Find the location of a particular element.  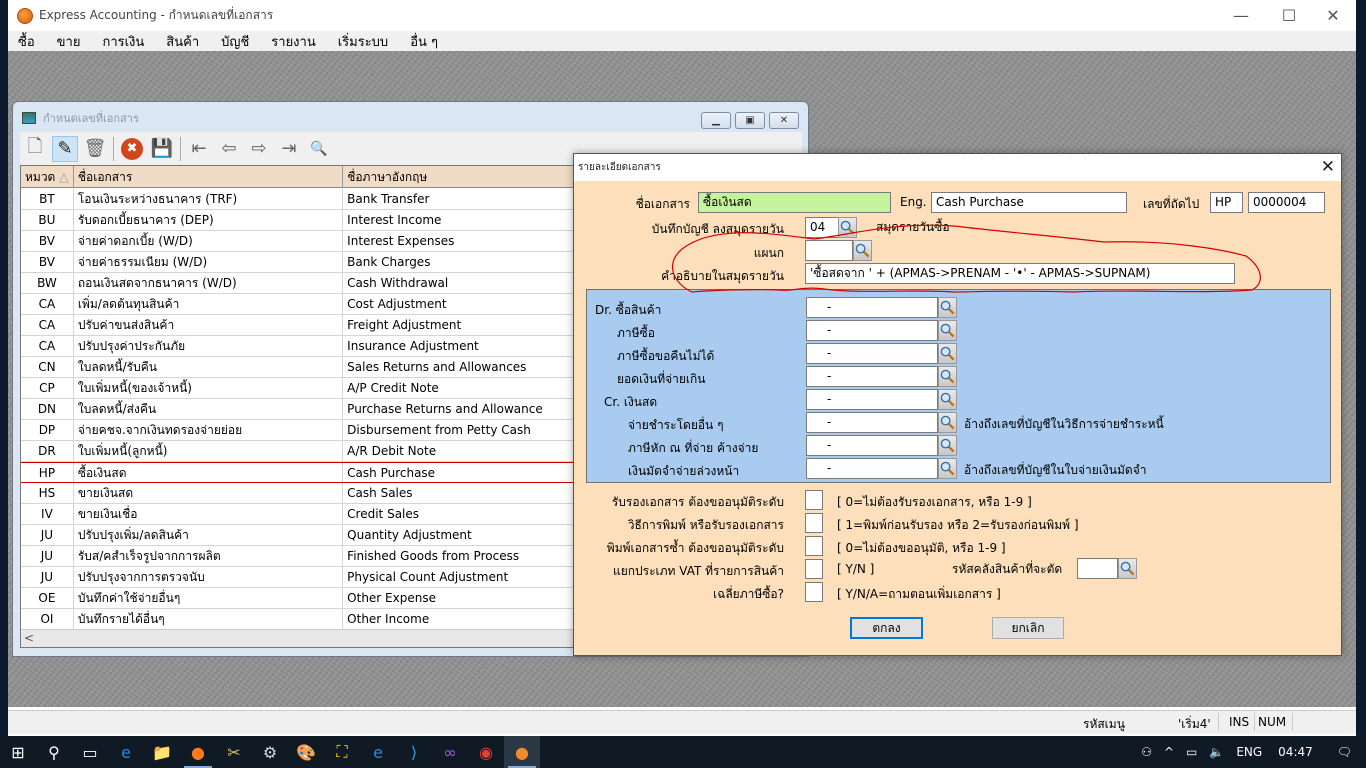

notifications-icon: 🗨 is located at coordinates (1344, 752).